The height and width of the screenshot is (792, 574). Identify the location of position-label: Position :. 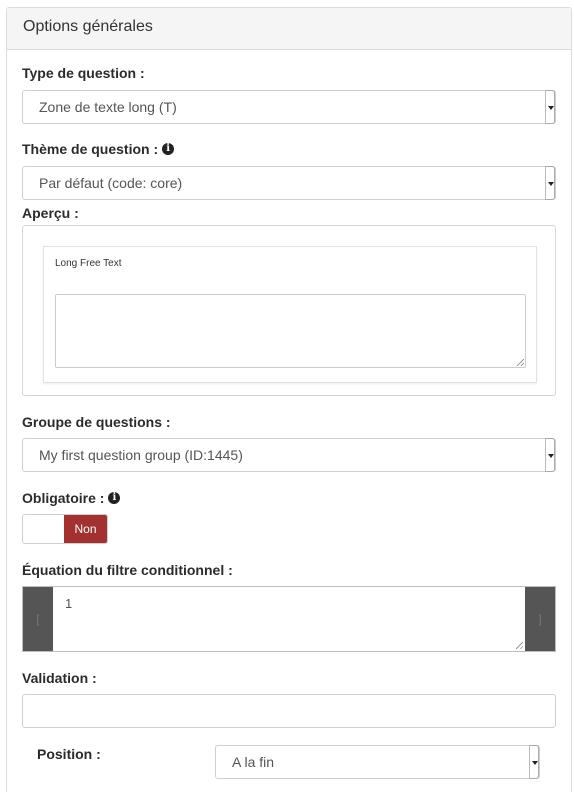
(69, 754).